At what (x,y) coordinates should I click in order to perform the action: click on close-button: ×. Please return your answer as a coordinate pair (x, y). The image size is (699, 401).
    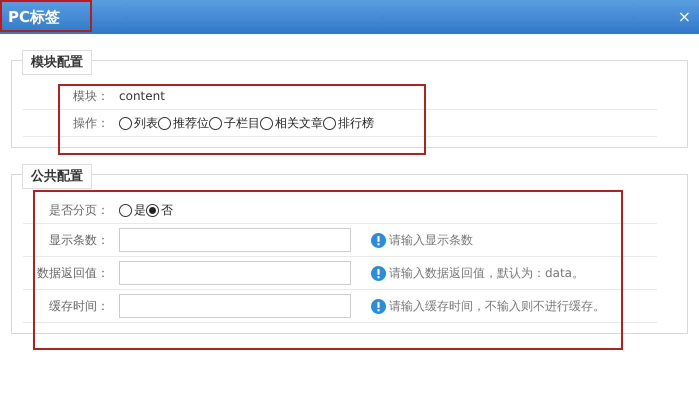
    Looking at the image, I should click on (684, 17).